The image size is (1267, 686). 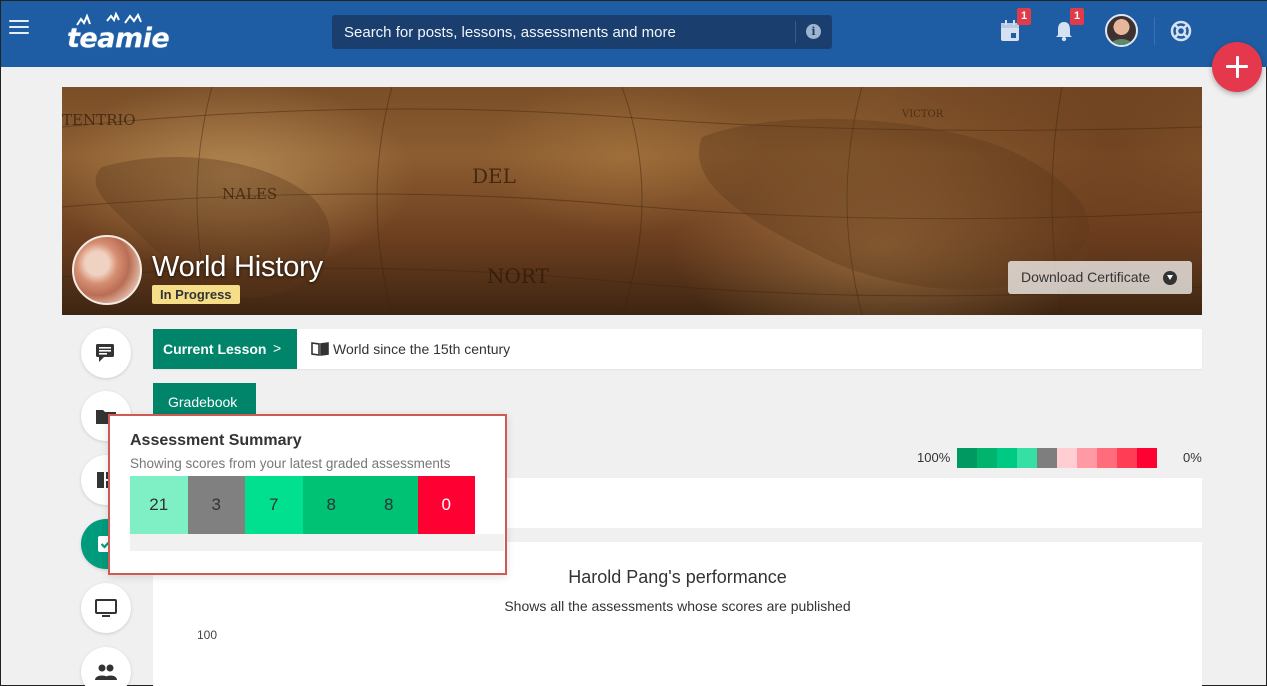 I want to click on current-lesson-label: Current Lesson, so click(x=215, y=349).